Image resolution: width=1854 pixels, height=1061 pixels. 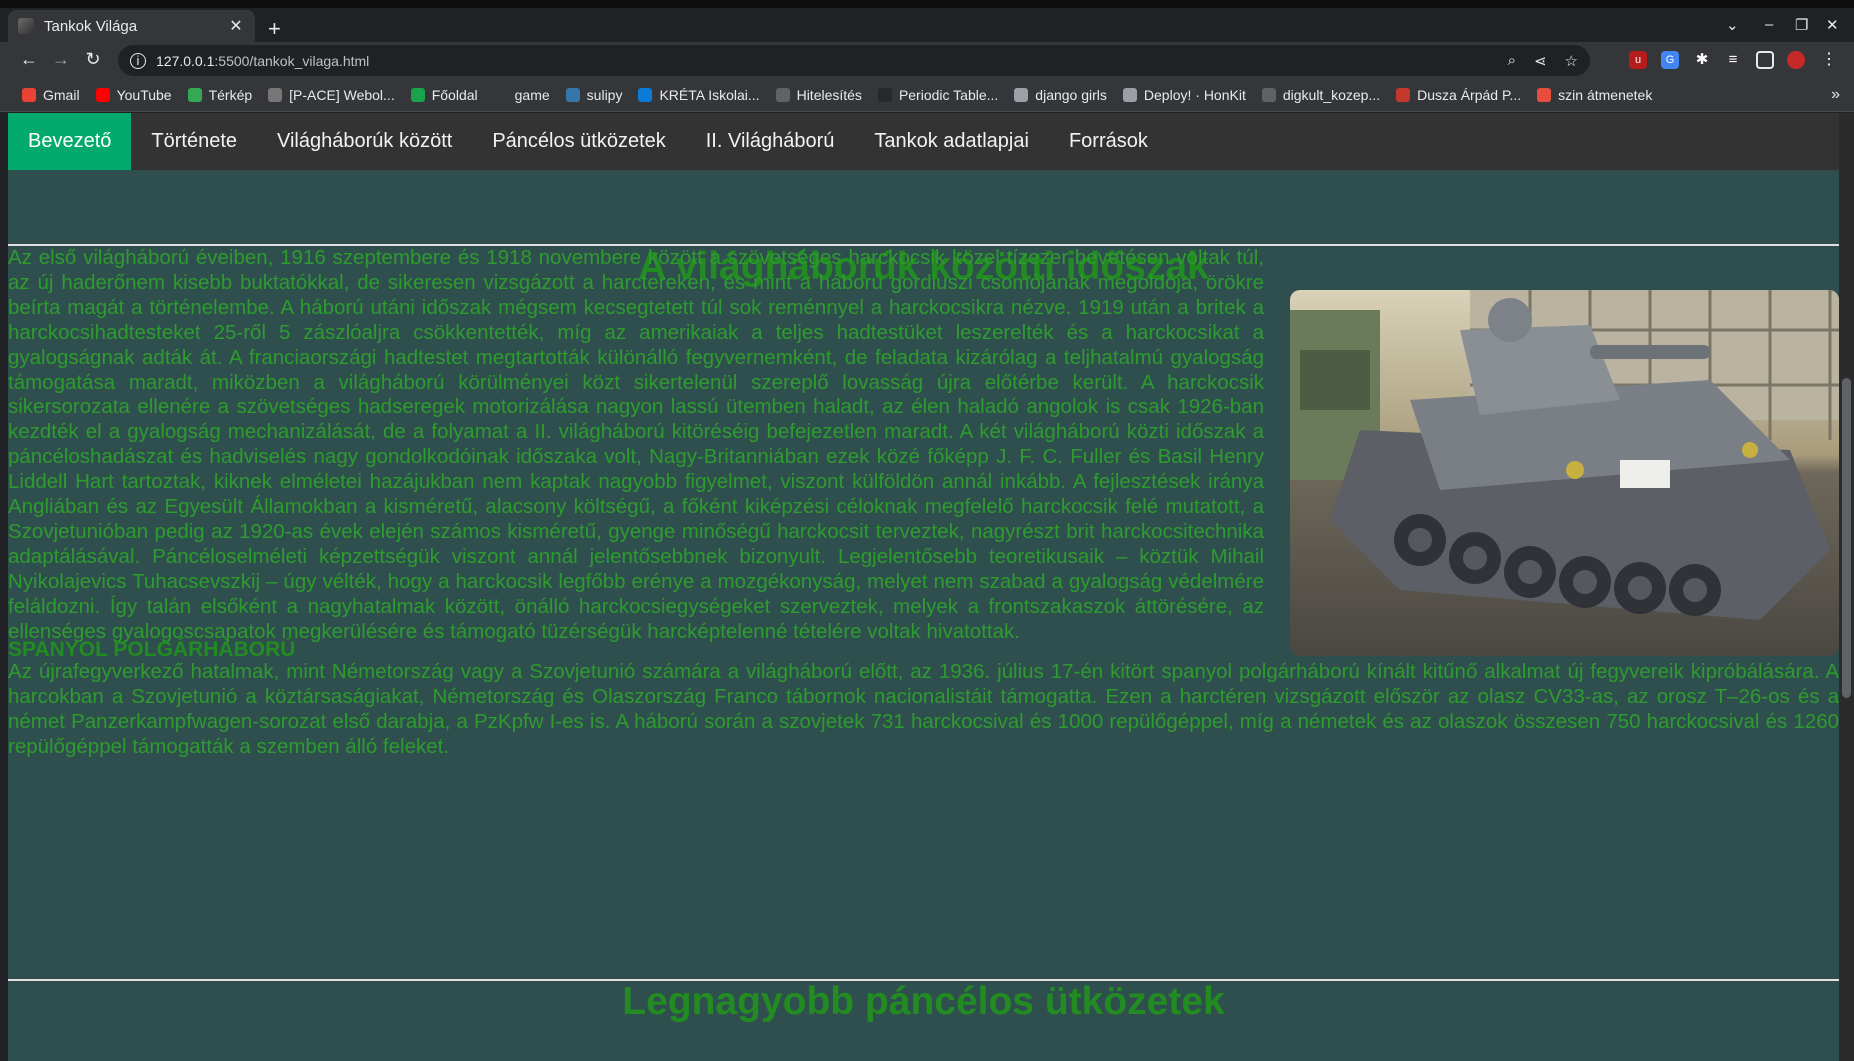 What do you see at coordinates (26, 26) in the screenshot?
I see `tank-favicon-icon` at bounding box center [26, 26].